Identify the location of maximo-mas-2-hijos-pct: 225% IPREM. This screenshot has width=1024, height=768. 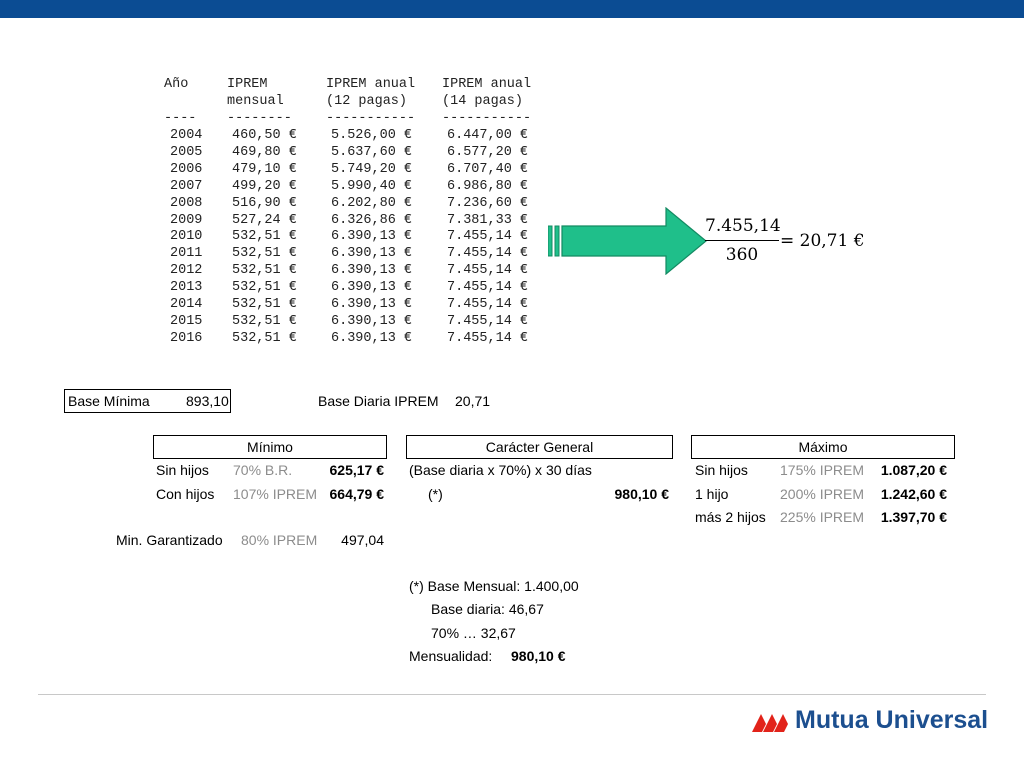
(822, 517).